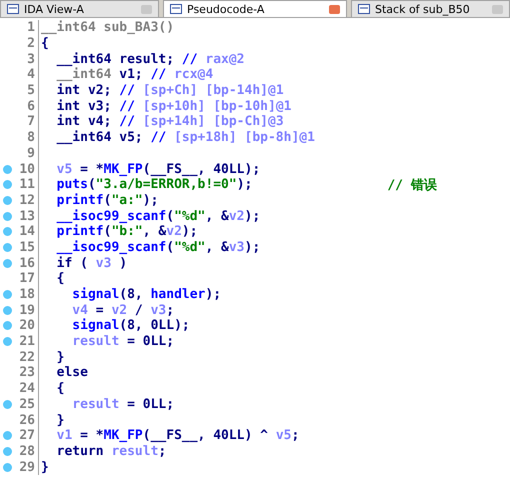 The height and width of the screenshot is (480, 510). Describe the element at coordinates (146, 294) in the screenshot. I see `code-line: signal(8, handler);` at that location.